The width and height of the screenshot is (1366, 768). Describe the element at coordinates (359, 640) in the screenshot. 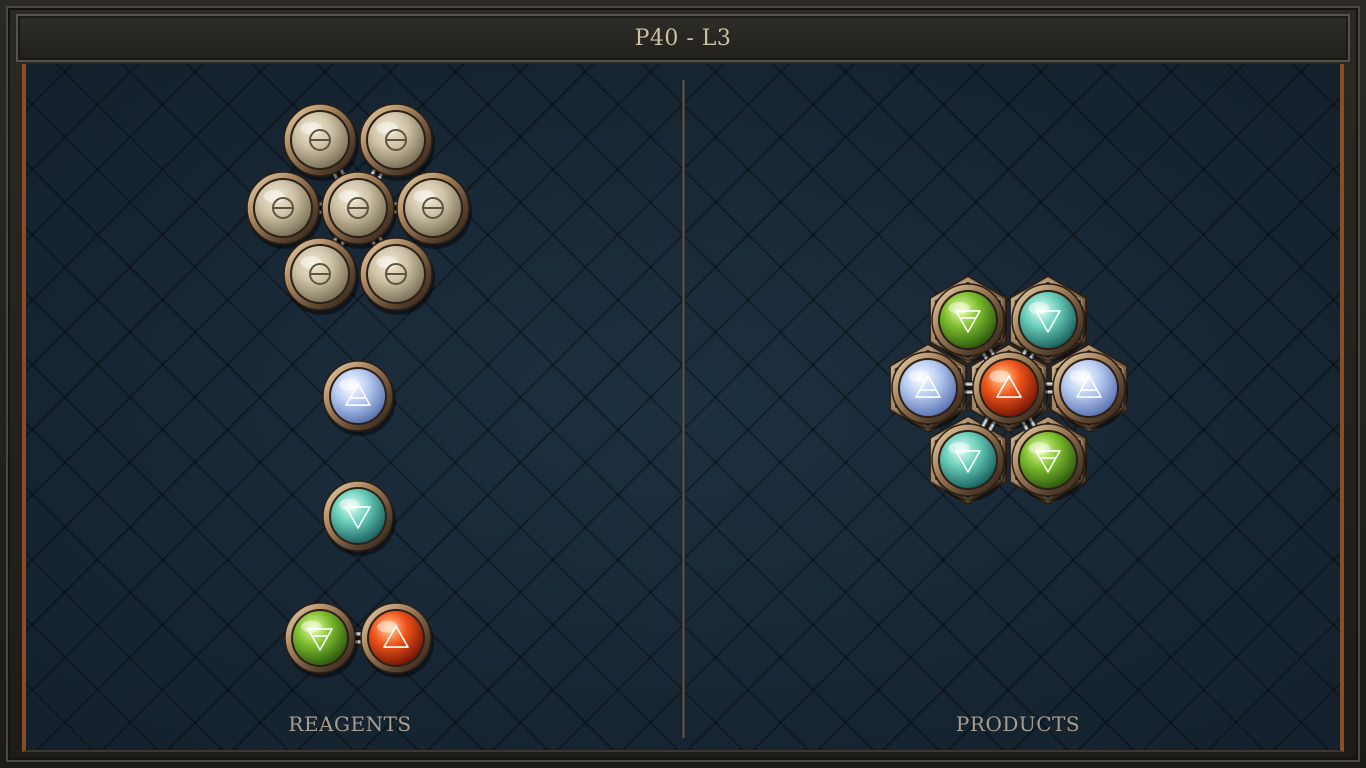

I see `reagent-earth-fire-pair` at that location.